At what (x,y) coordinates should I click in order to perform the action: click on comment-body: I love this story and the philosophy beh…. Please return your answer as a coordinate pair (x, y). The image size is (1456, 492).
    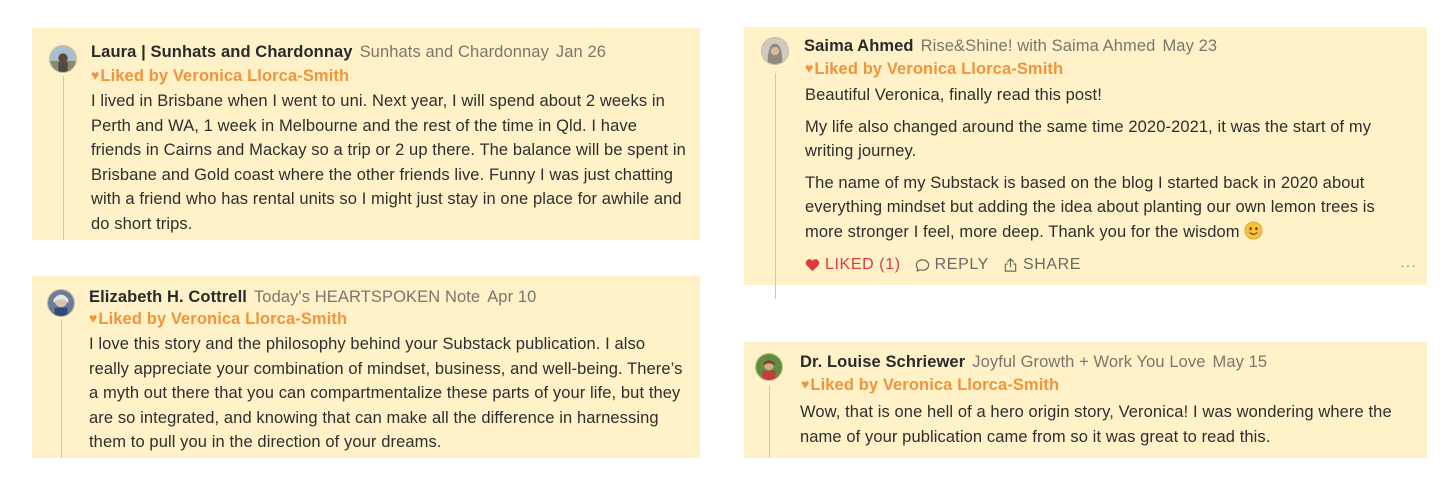
    Looking at the image, I should click on (389, 393).